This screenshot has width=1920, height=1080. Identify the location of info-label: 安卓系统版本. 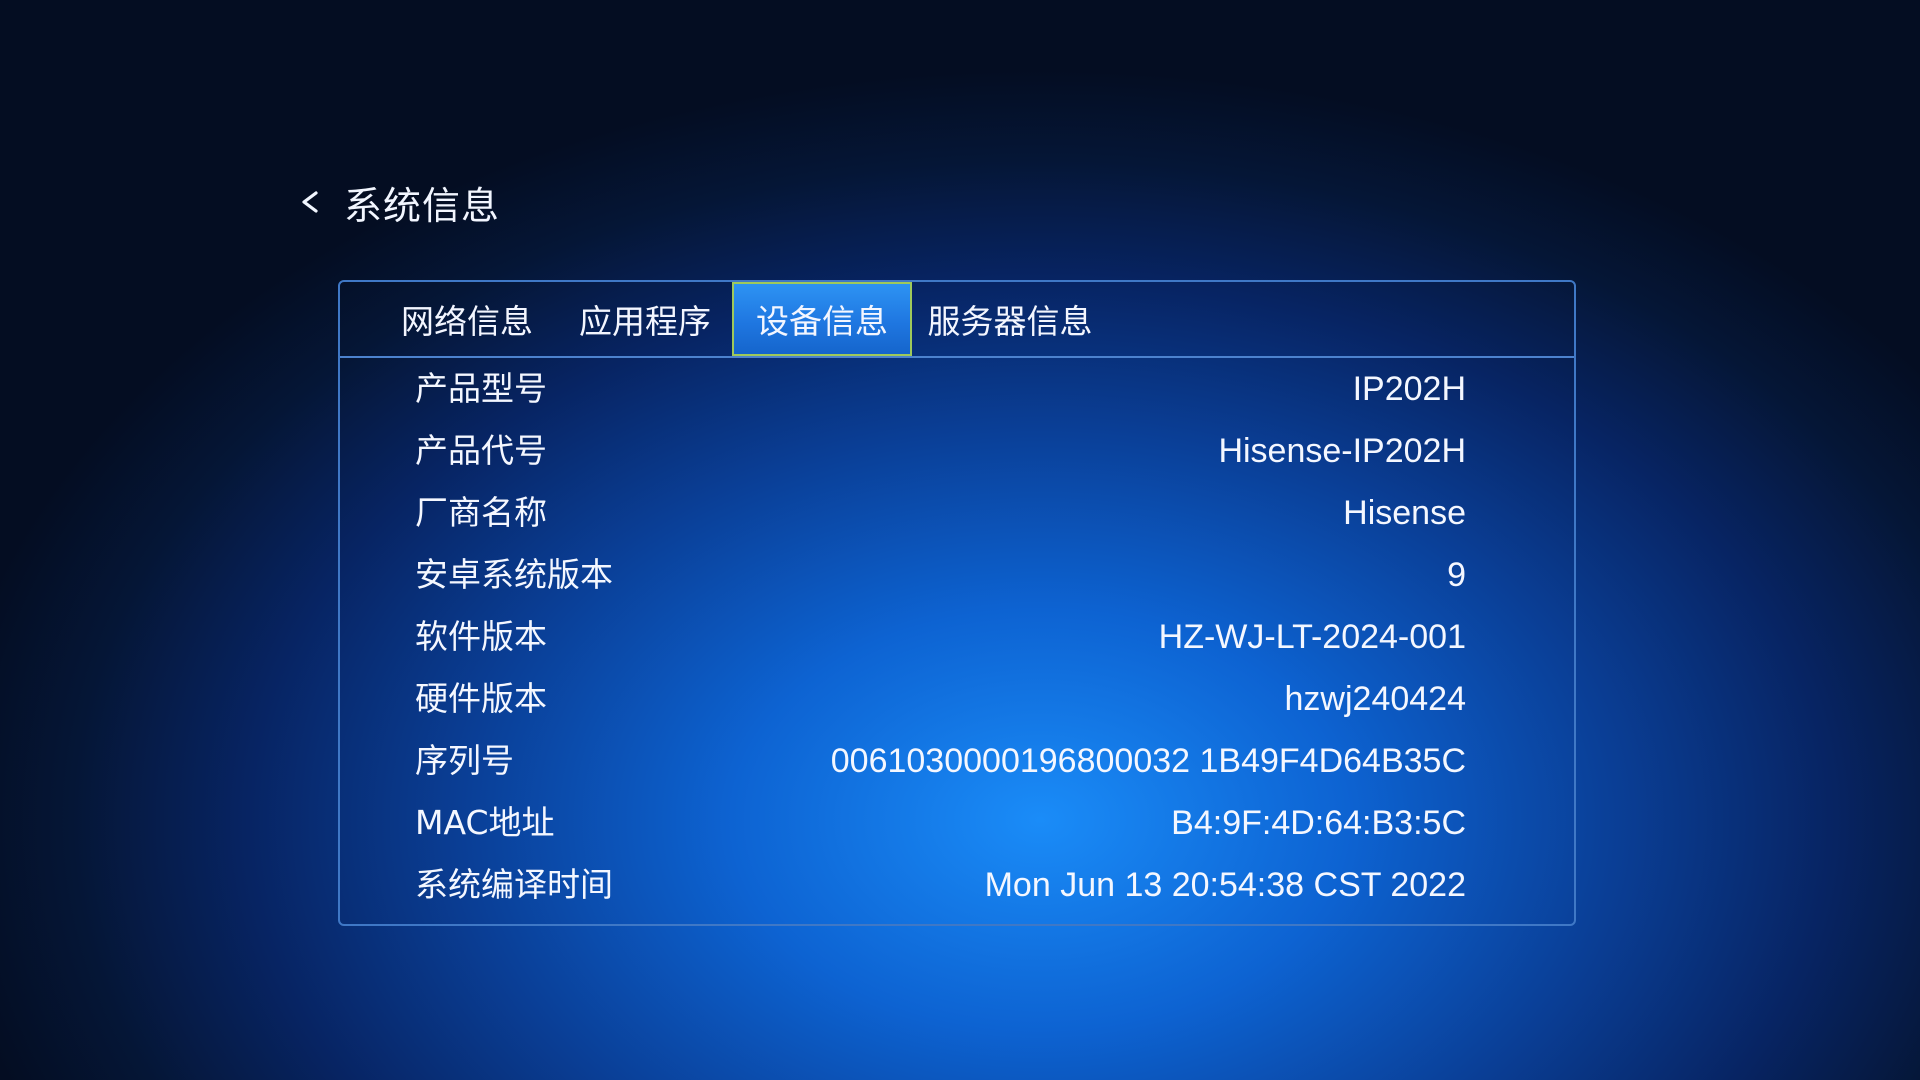
(514, 574).